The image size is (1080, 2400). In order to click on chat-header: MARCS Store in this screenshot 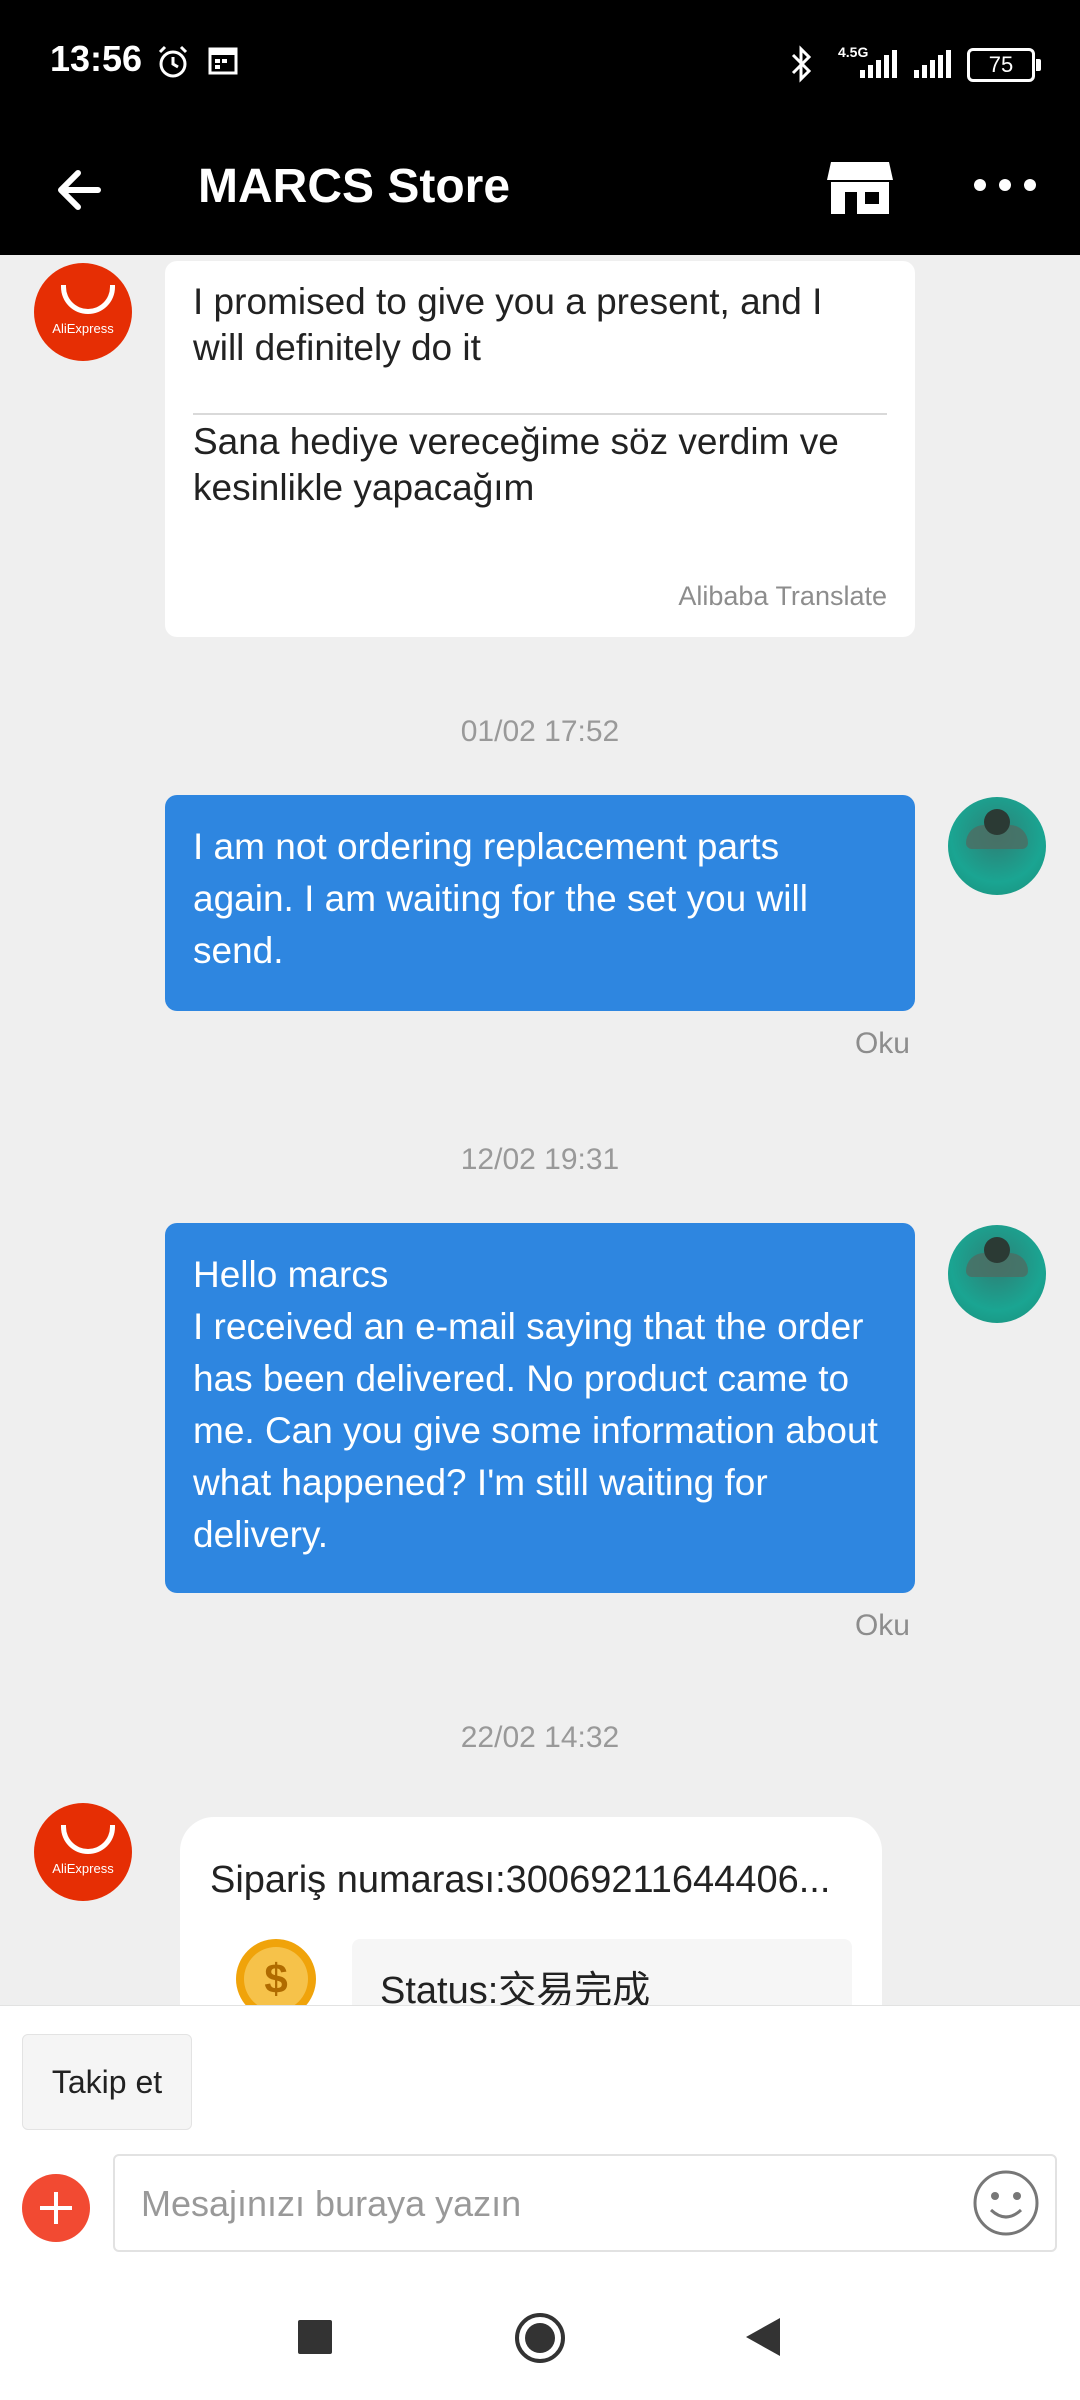, I will do `click(540, 192)`.